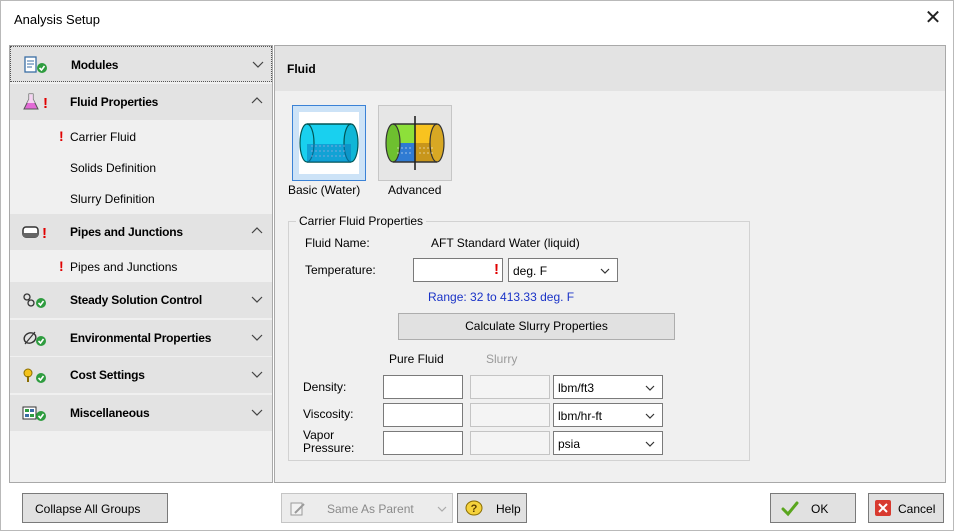 The width and height of the screenshot is (954, 531). I want to click on fluid-option-basic-water, so click(329, 143).